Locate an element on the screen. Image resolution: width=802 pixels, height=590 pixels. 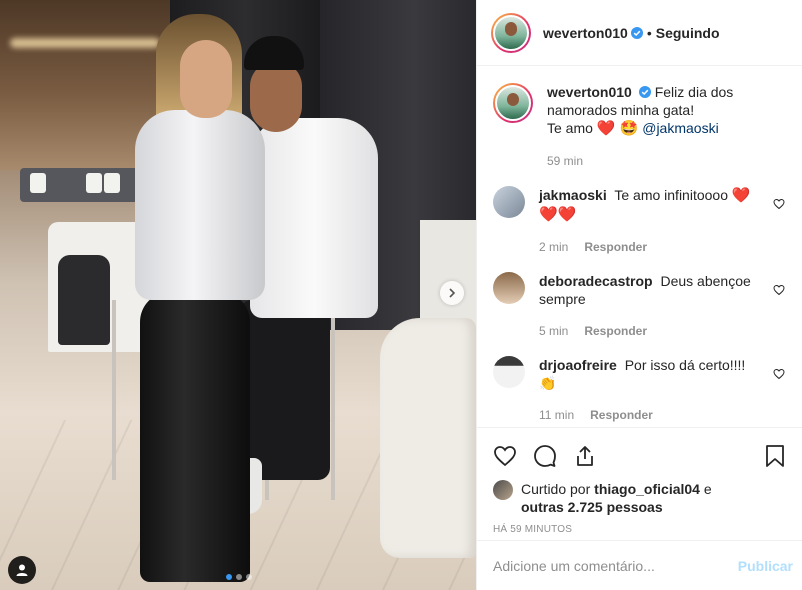
photo-ceiling-light is located at coordinates (85, 43).